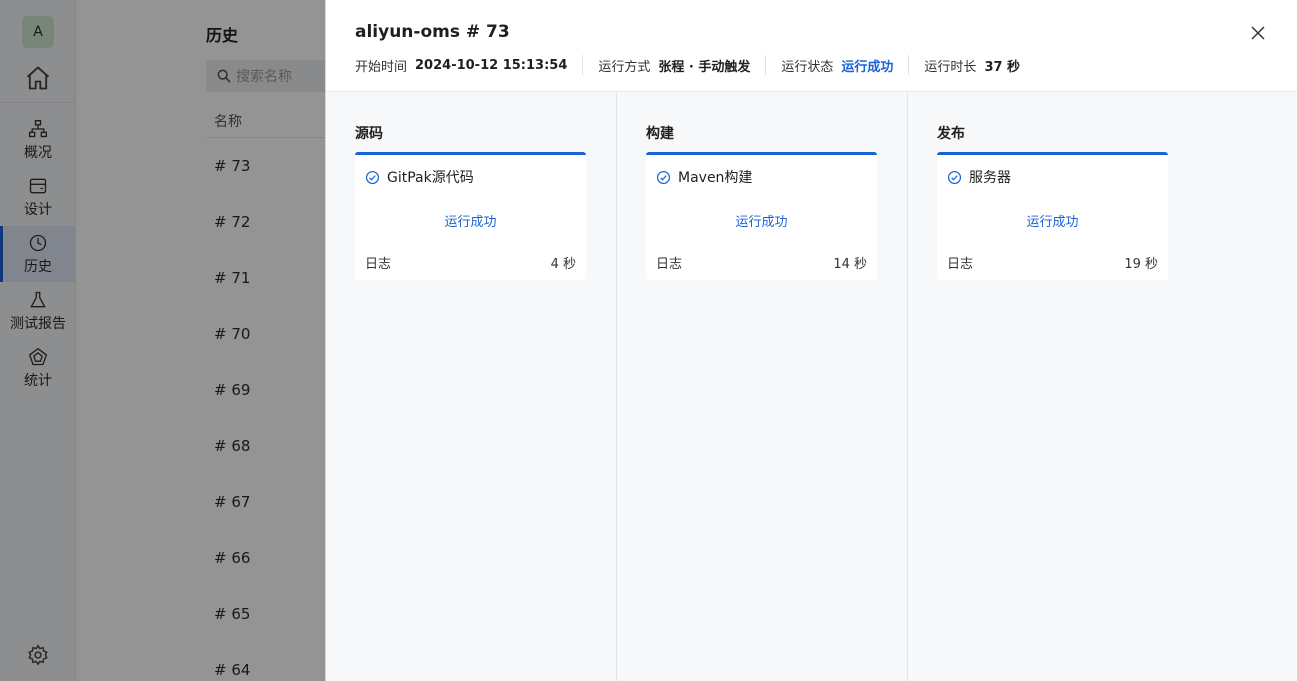 This screenshot has width=1297, height=681. I want to click on drawer-title: aliyun-oms # 73, so click(432, 32).